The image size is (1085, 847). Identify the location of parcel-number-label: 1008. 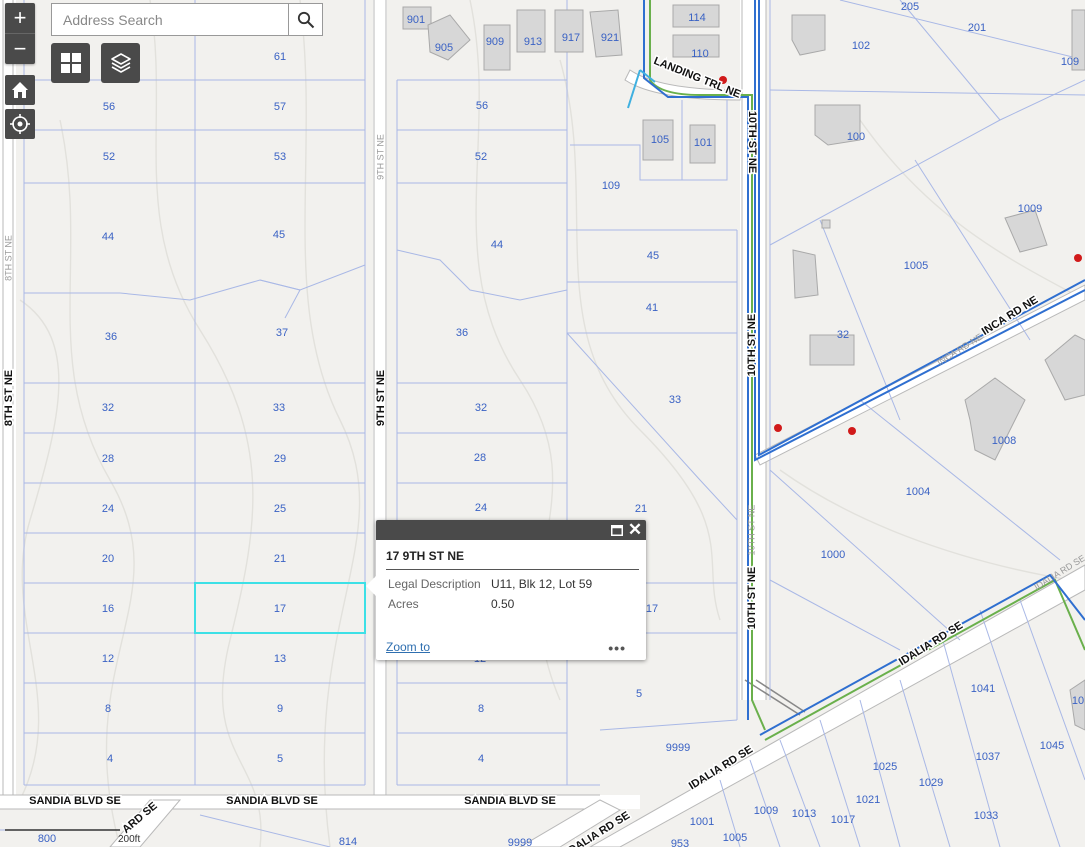
(1004, 441).